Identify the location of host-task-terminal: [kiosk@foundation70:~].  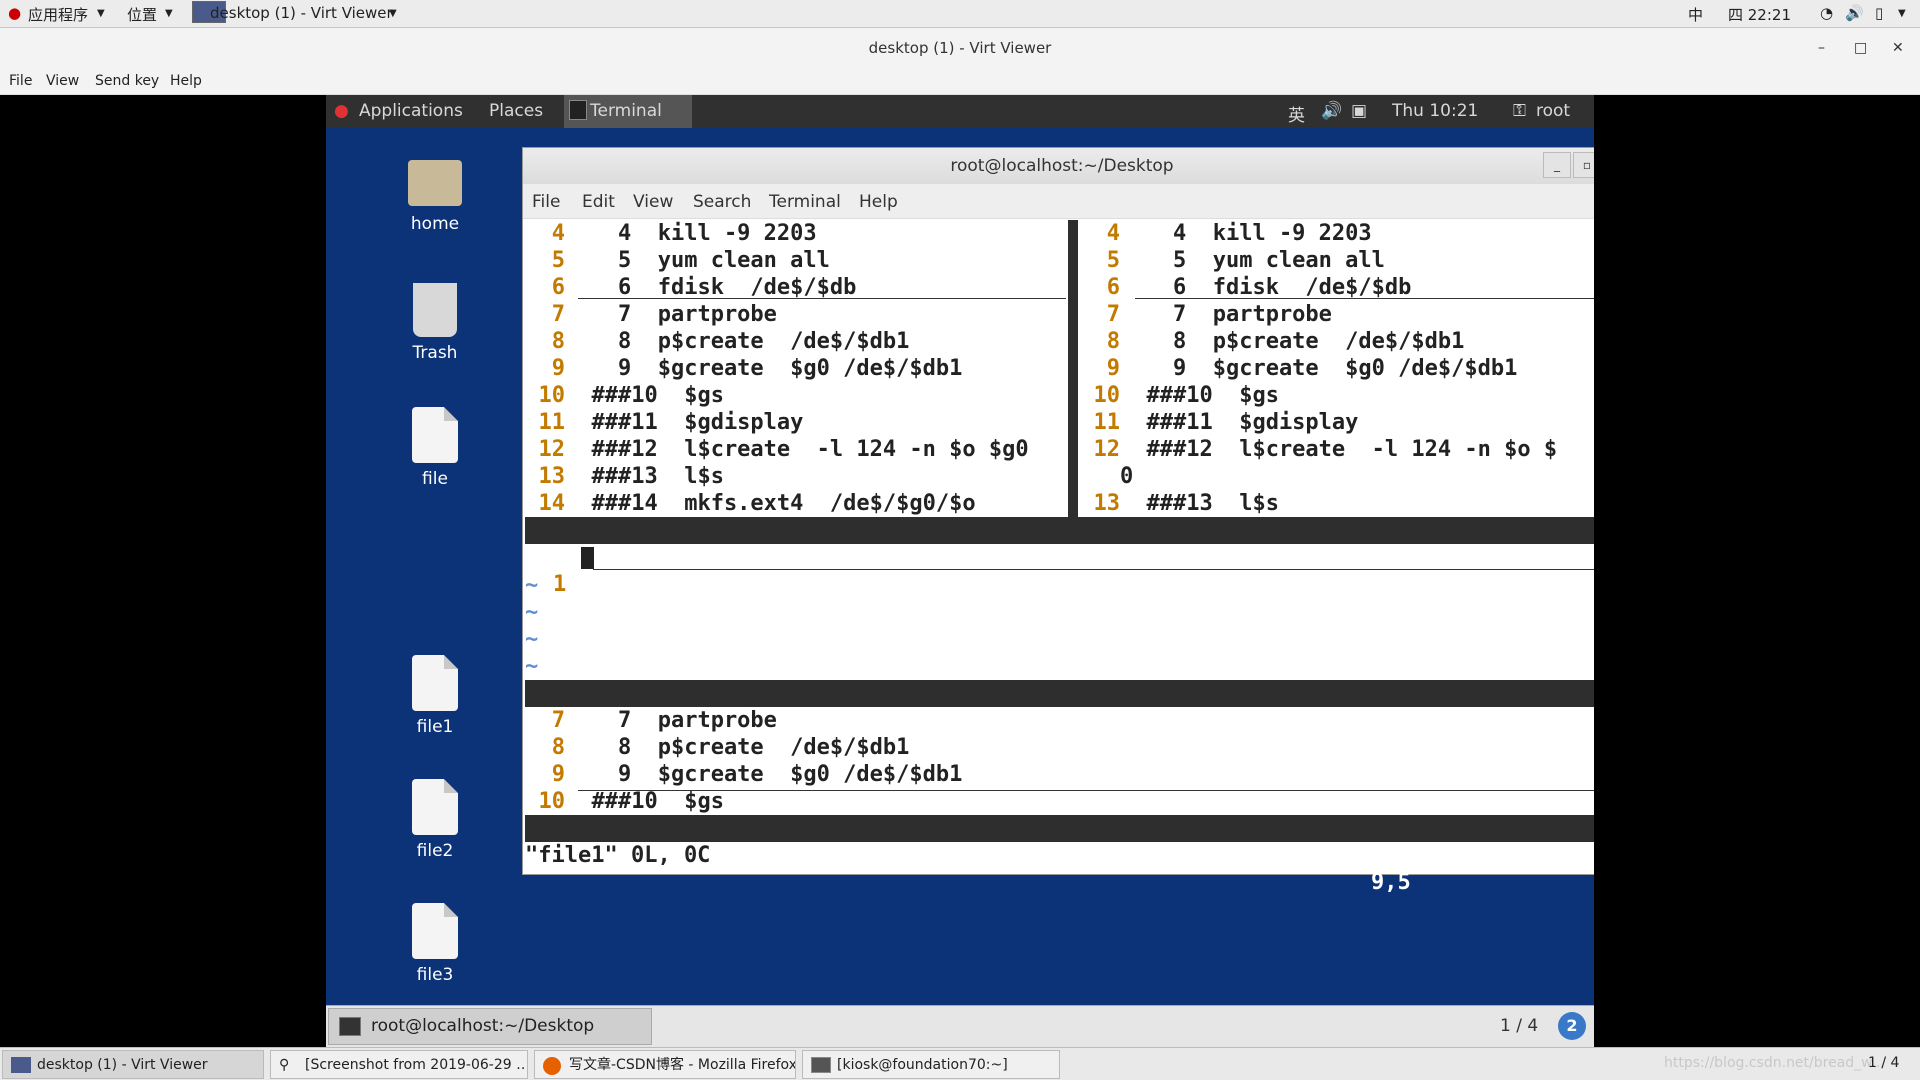
(931, 1064).